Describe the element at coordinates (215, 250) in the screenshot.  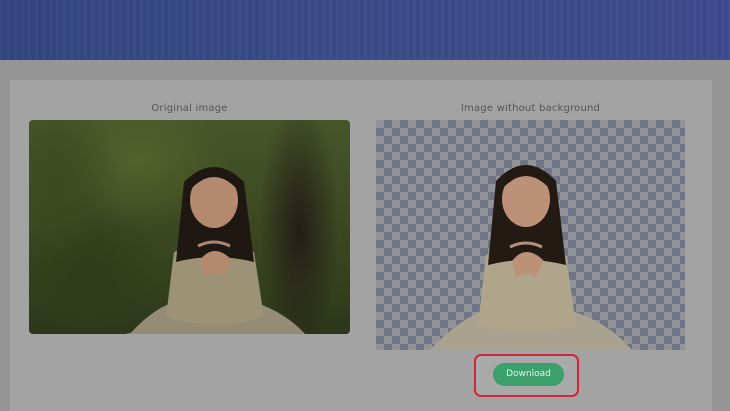
I see `girl-figure` at that location.